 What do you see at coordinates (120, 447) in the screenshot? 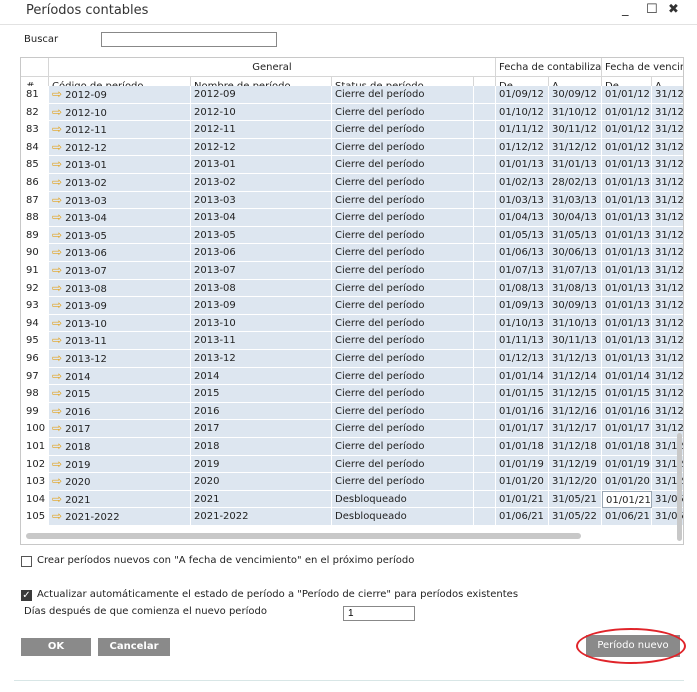
I see `cell-period-code: ⇨ 2018` at bounding box center [120, 447].